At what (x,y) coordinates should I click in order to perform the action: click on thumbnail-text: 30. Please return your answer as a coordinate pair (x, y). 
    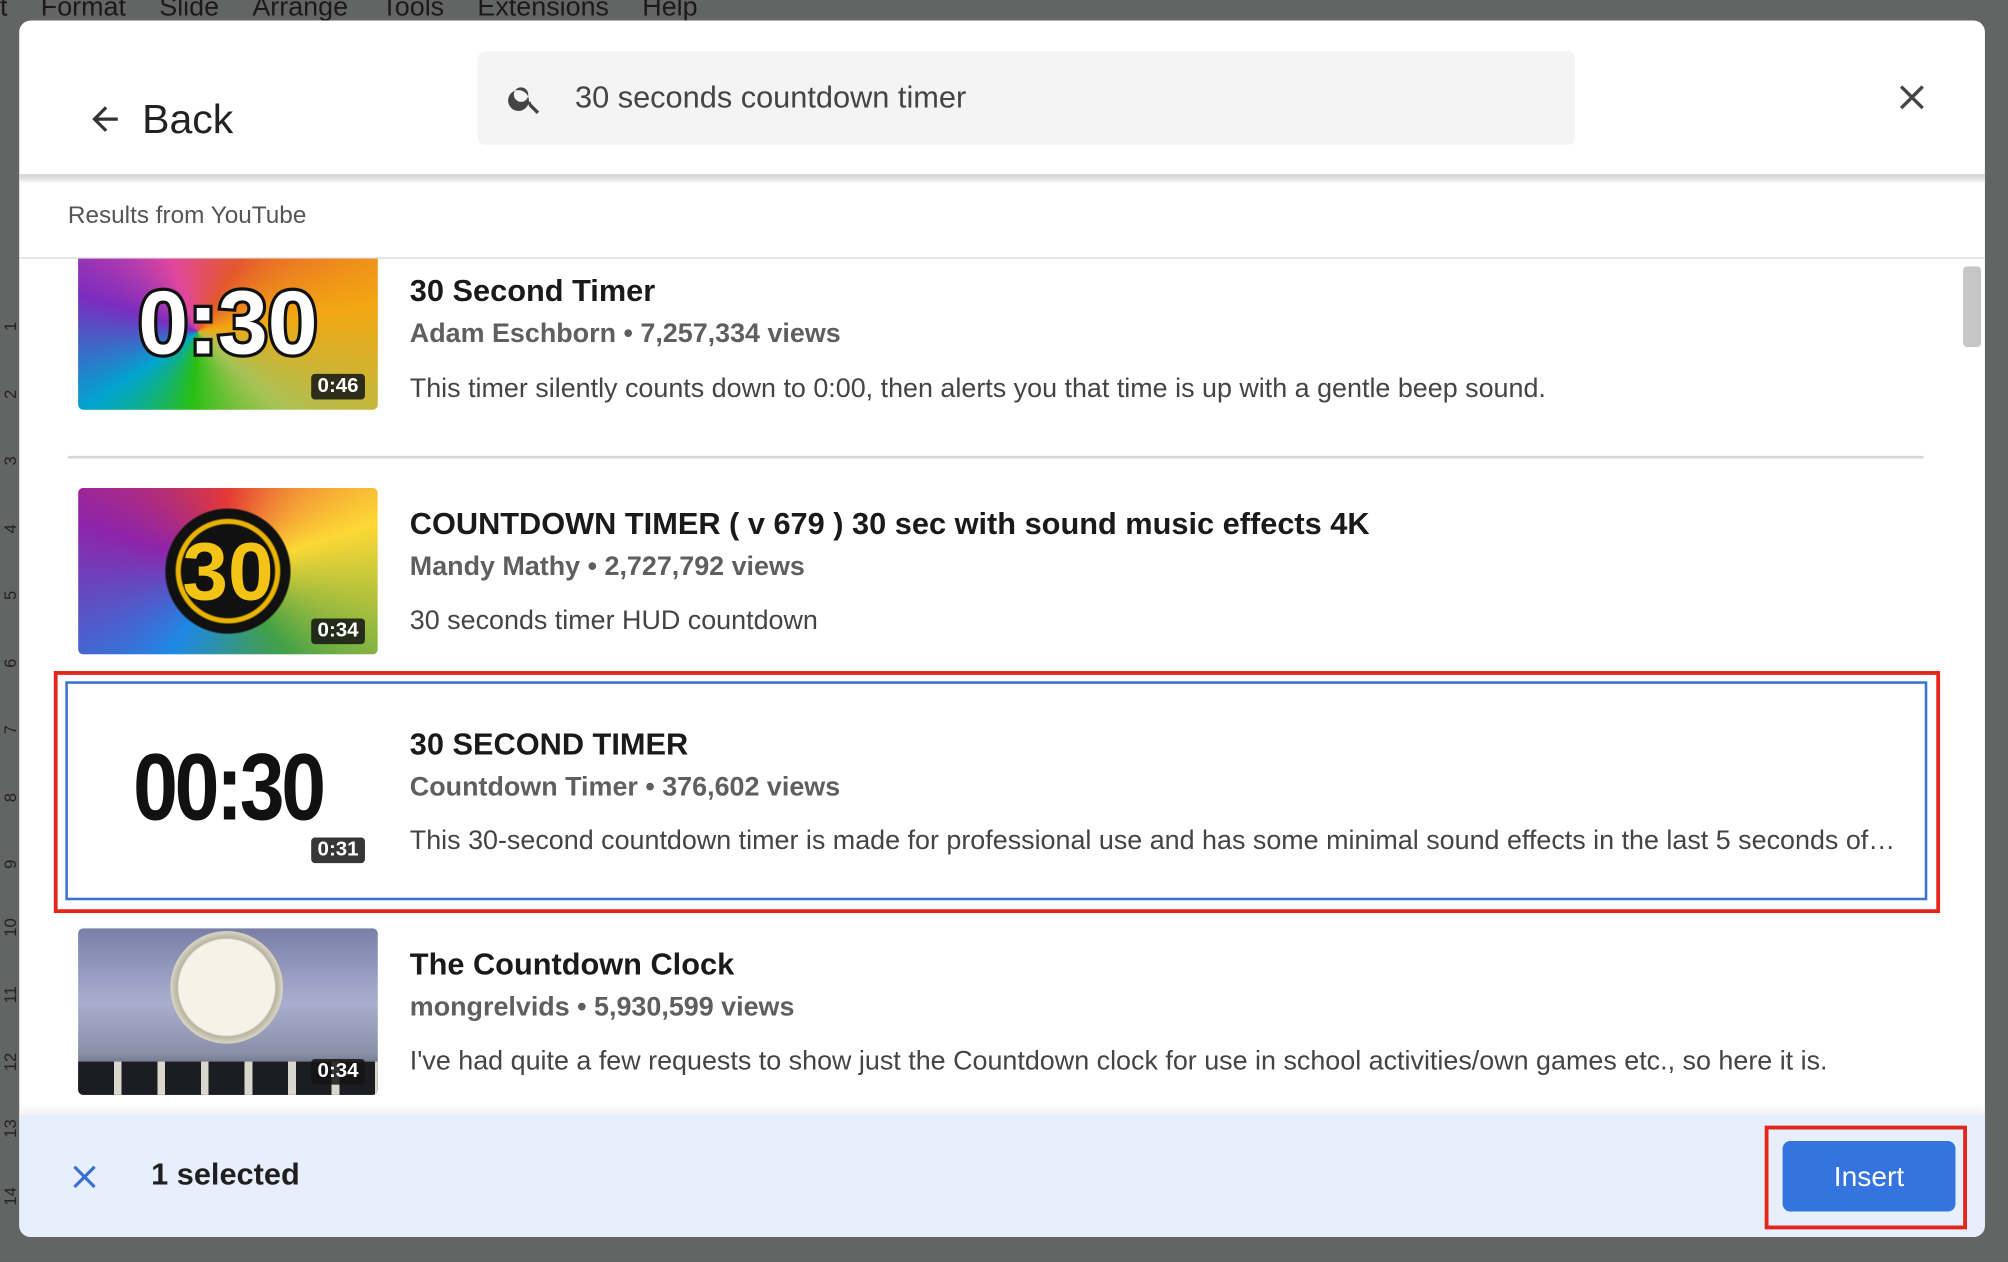
    Looking at the image, I should click on (228, 571).